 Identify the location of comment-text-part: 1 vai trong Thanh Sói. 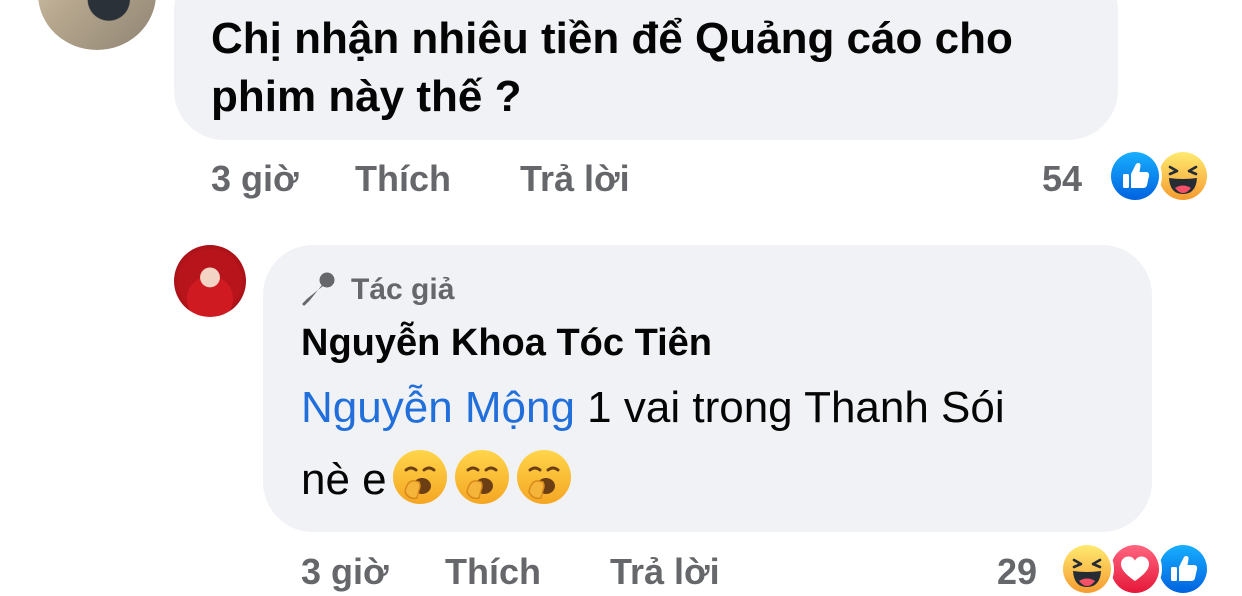
(789, 407).